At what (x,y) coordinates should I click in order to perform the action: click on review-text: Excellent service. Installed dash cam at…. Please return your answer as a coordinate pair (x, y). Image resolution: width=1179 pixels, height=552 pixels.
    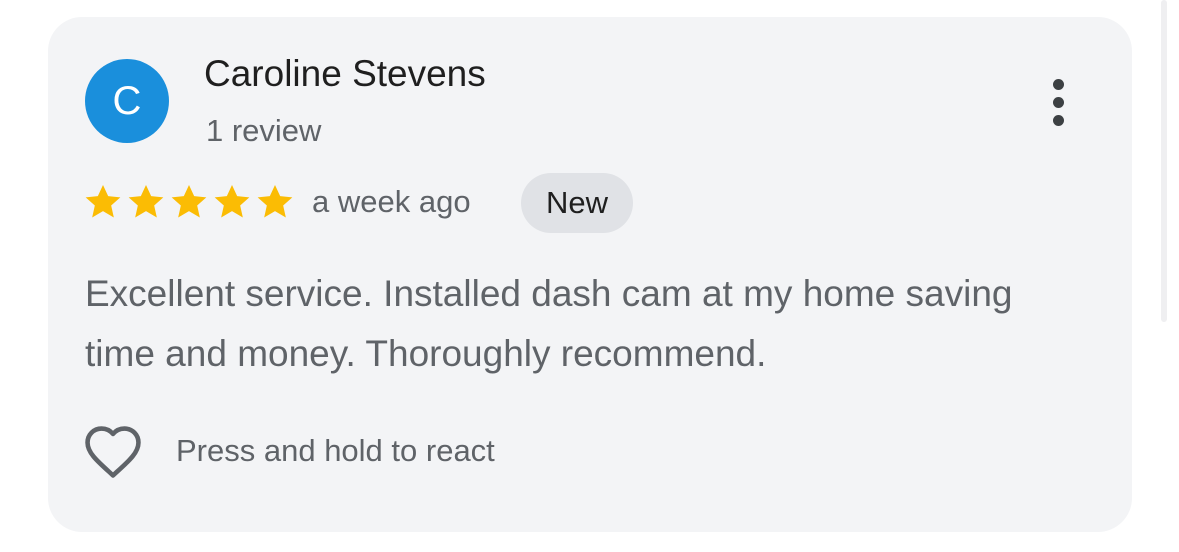
    Looking at the image, I should click on (549, 323).